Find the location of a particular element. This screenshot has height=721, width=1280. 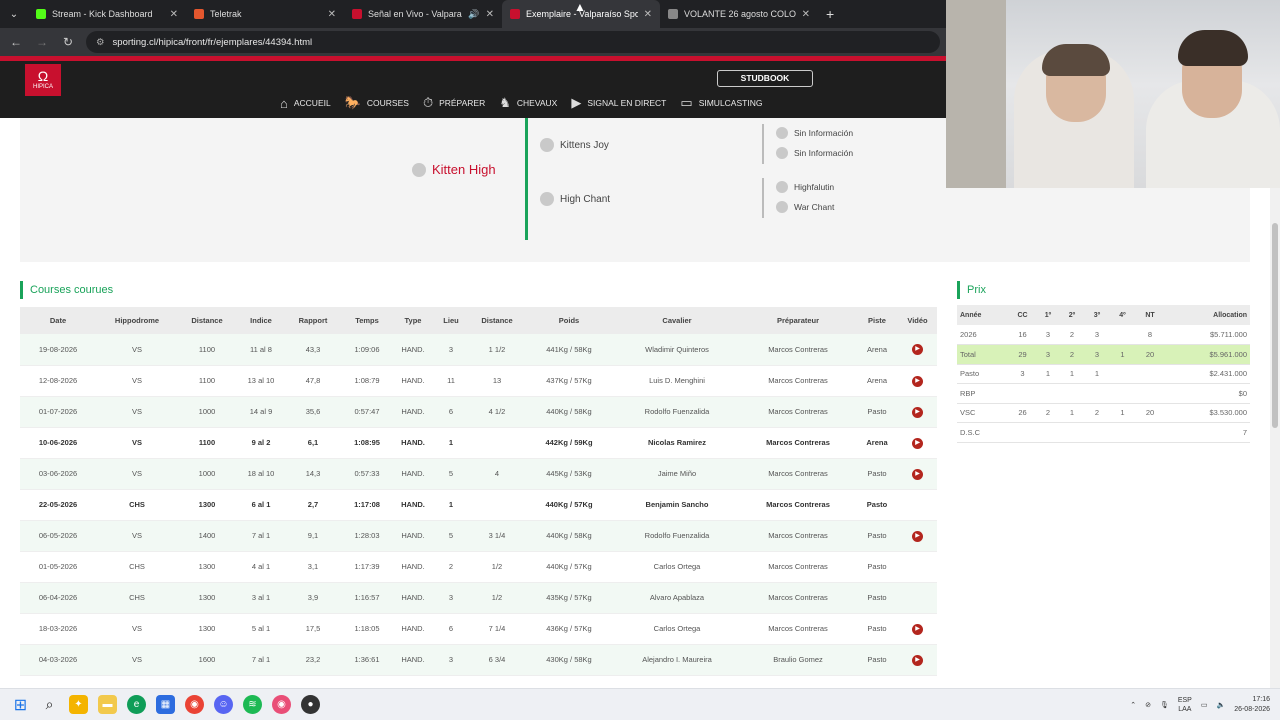

courses-column-header: Date is located at coordinates (58, 320).